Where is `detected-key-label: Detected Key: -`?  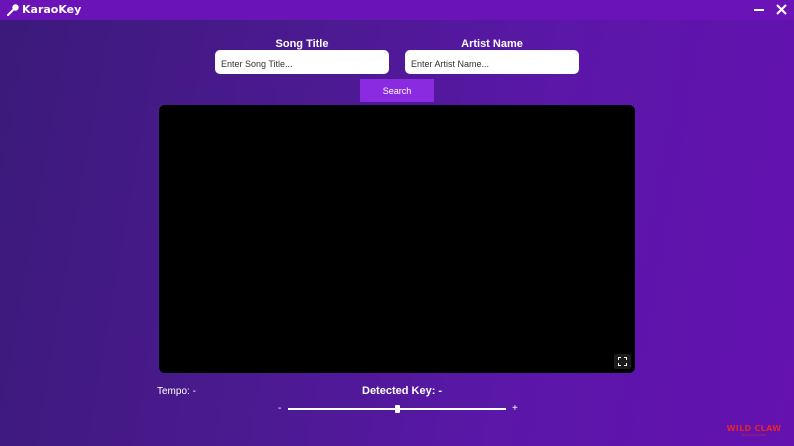
detected-key-label: Detected Key: - is located at coordinates (402, 391).